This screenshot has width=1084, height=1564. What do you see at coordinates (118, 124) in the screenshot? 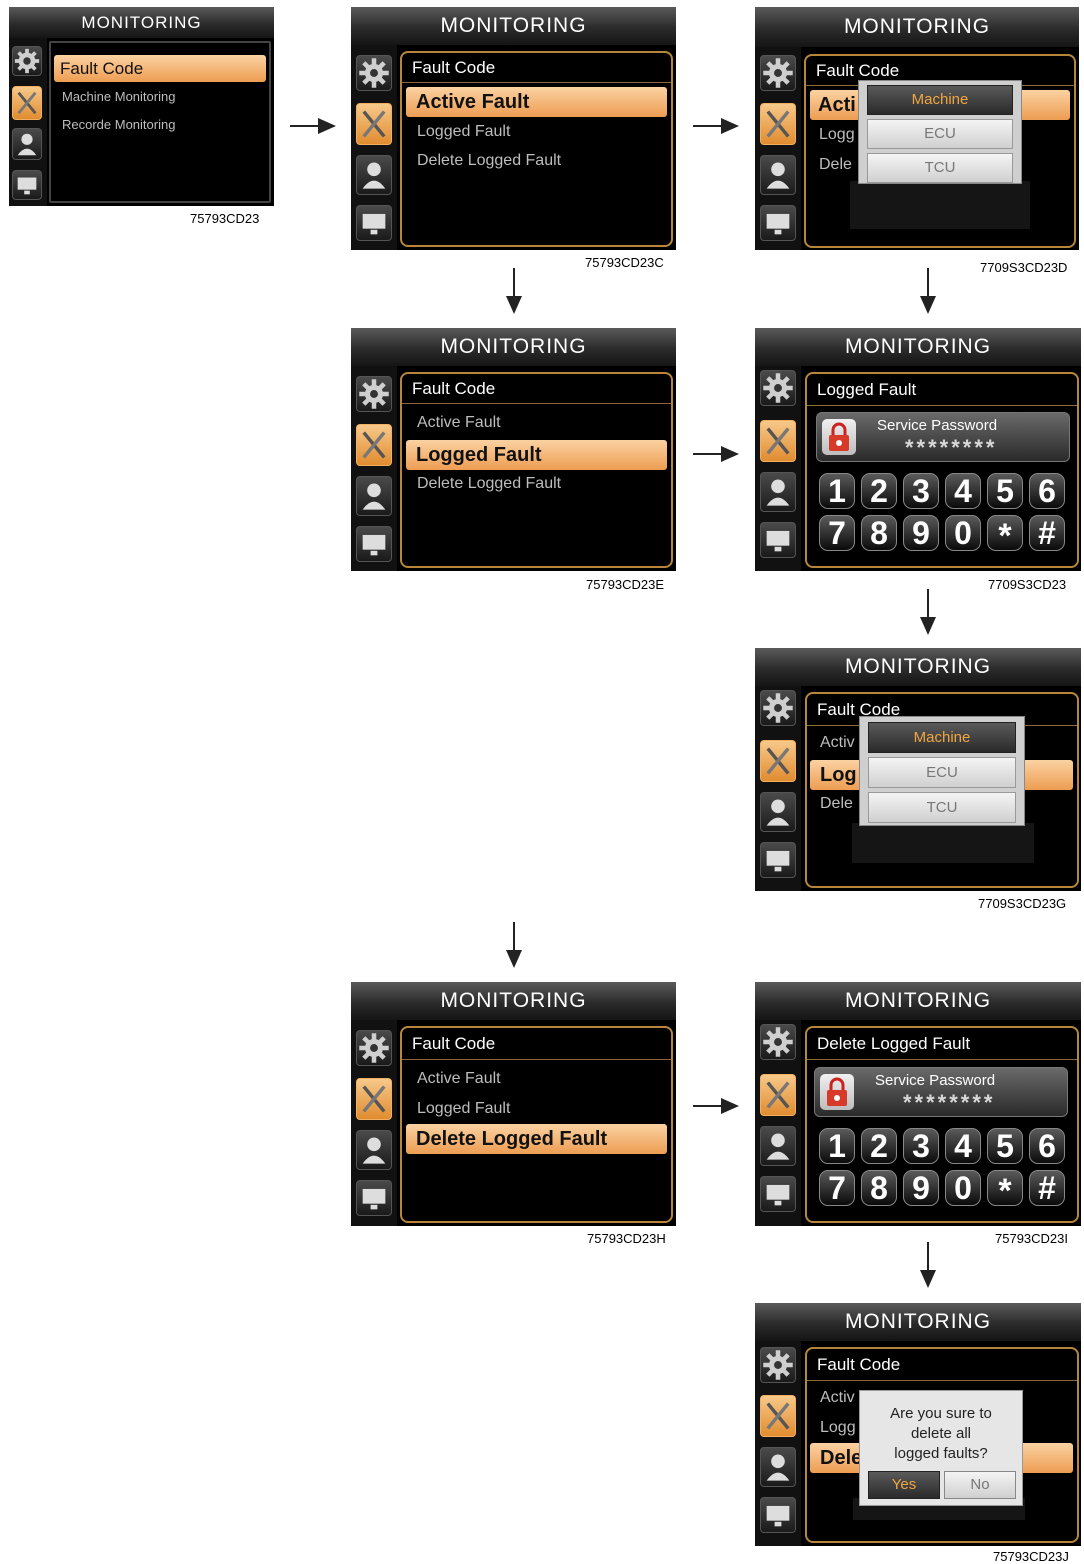
I see `menu-item-recorde-monitoring: Recorde Monitoring` at bounding box center [118, 124].